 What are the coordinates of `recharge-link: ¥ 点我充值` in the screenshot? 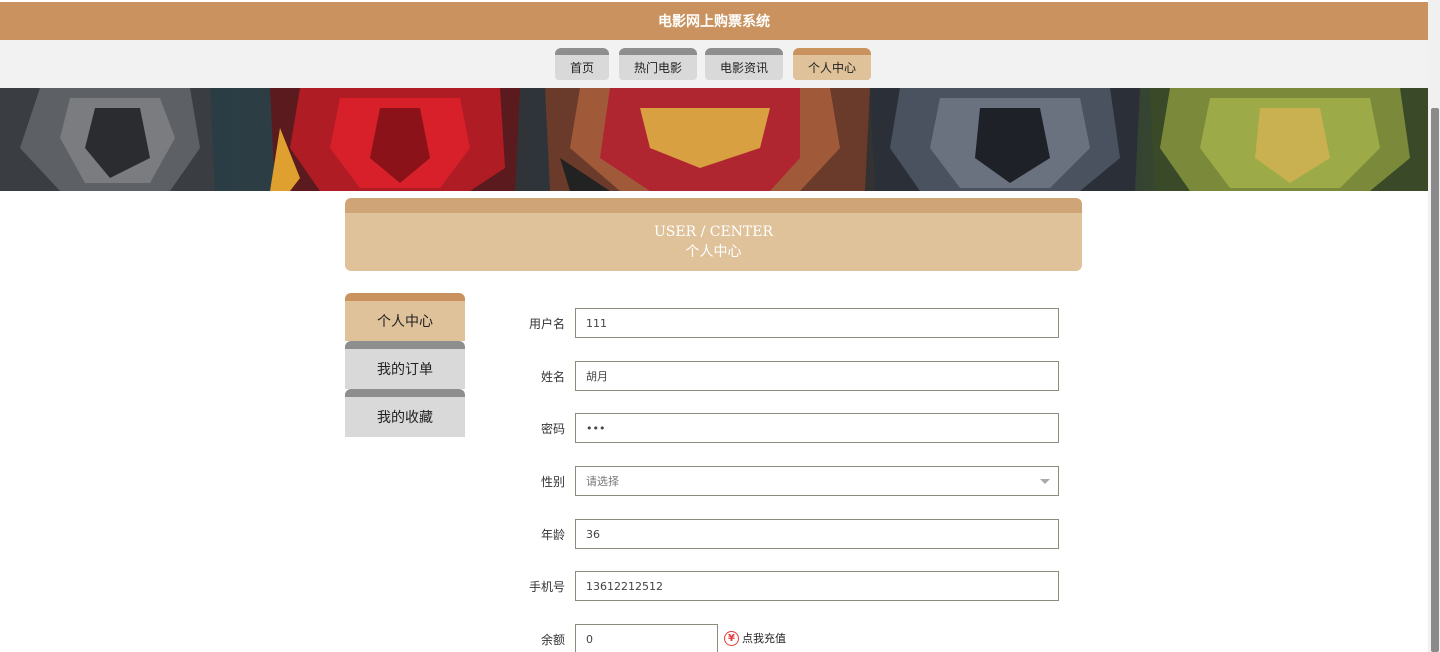 It's located at (755, 638).